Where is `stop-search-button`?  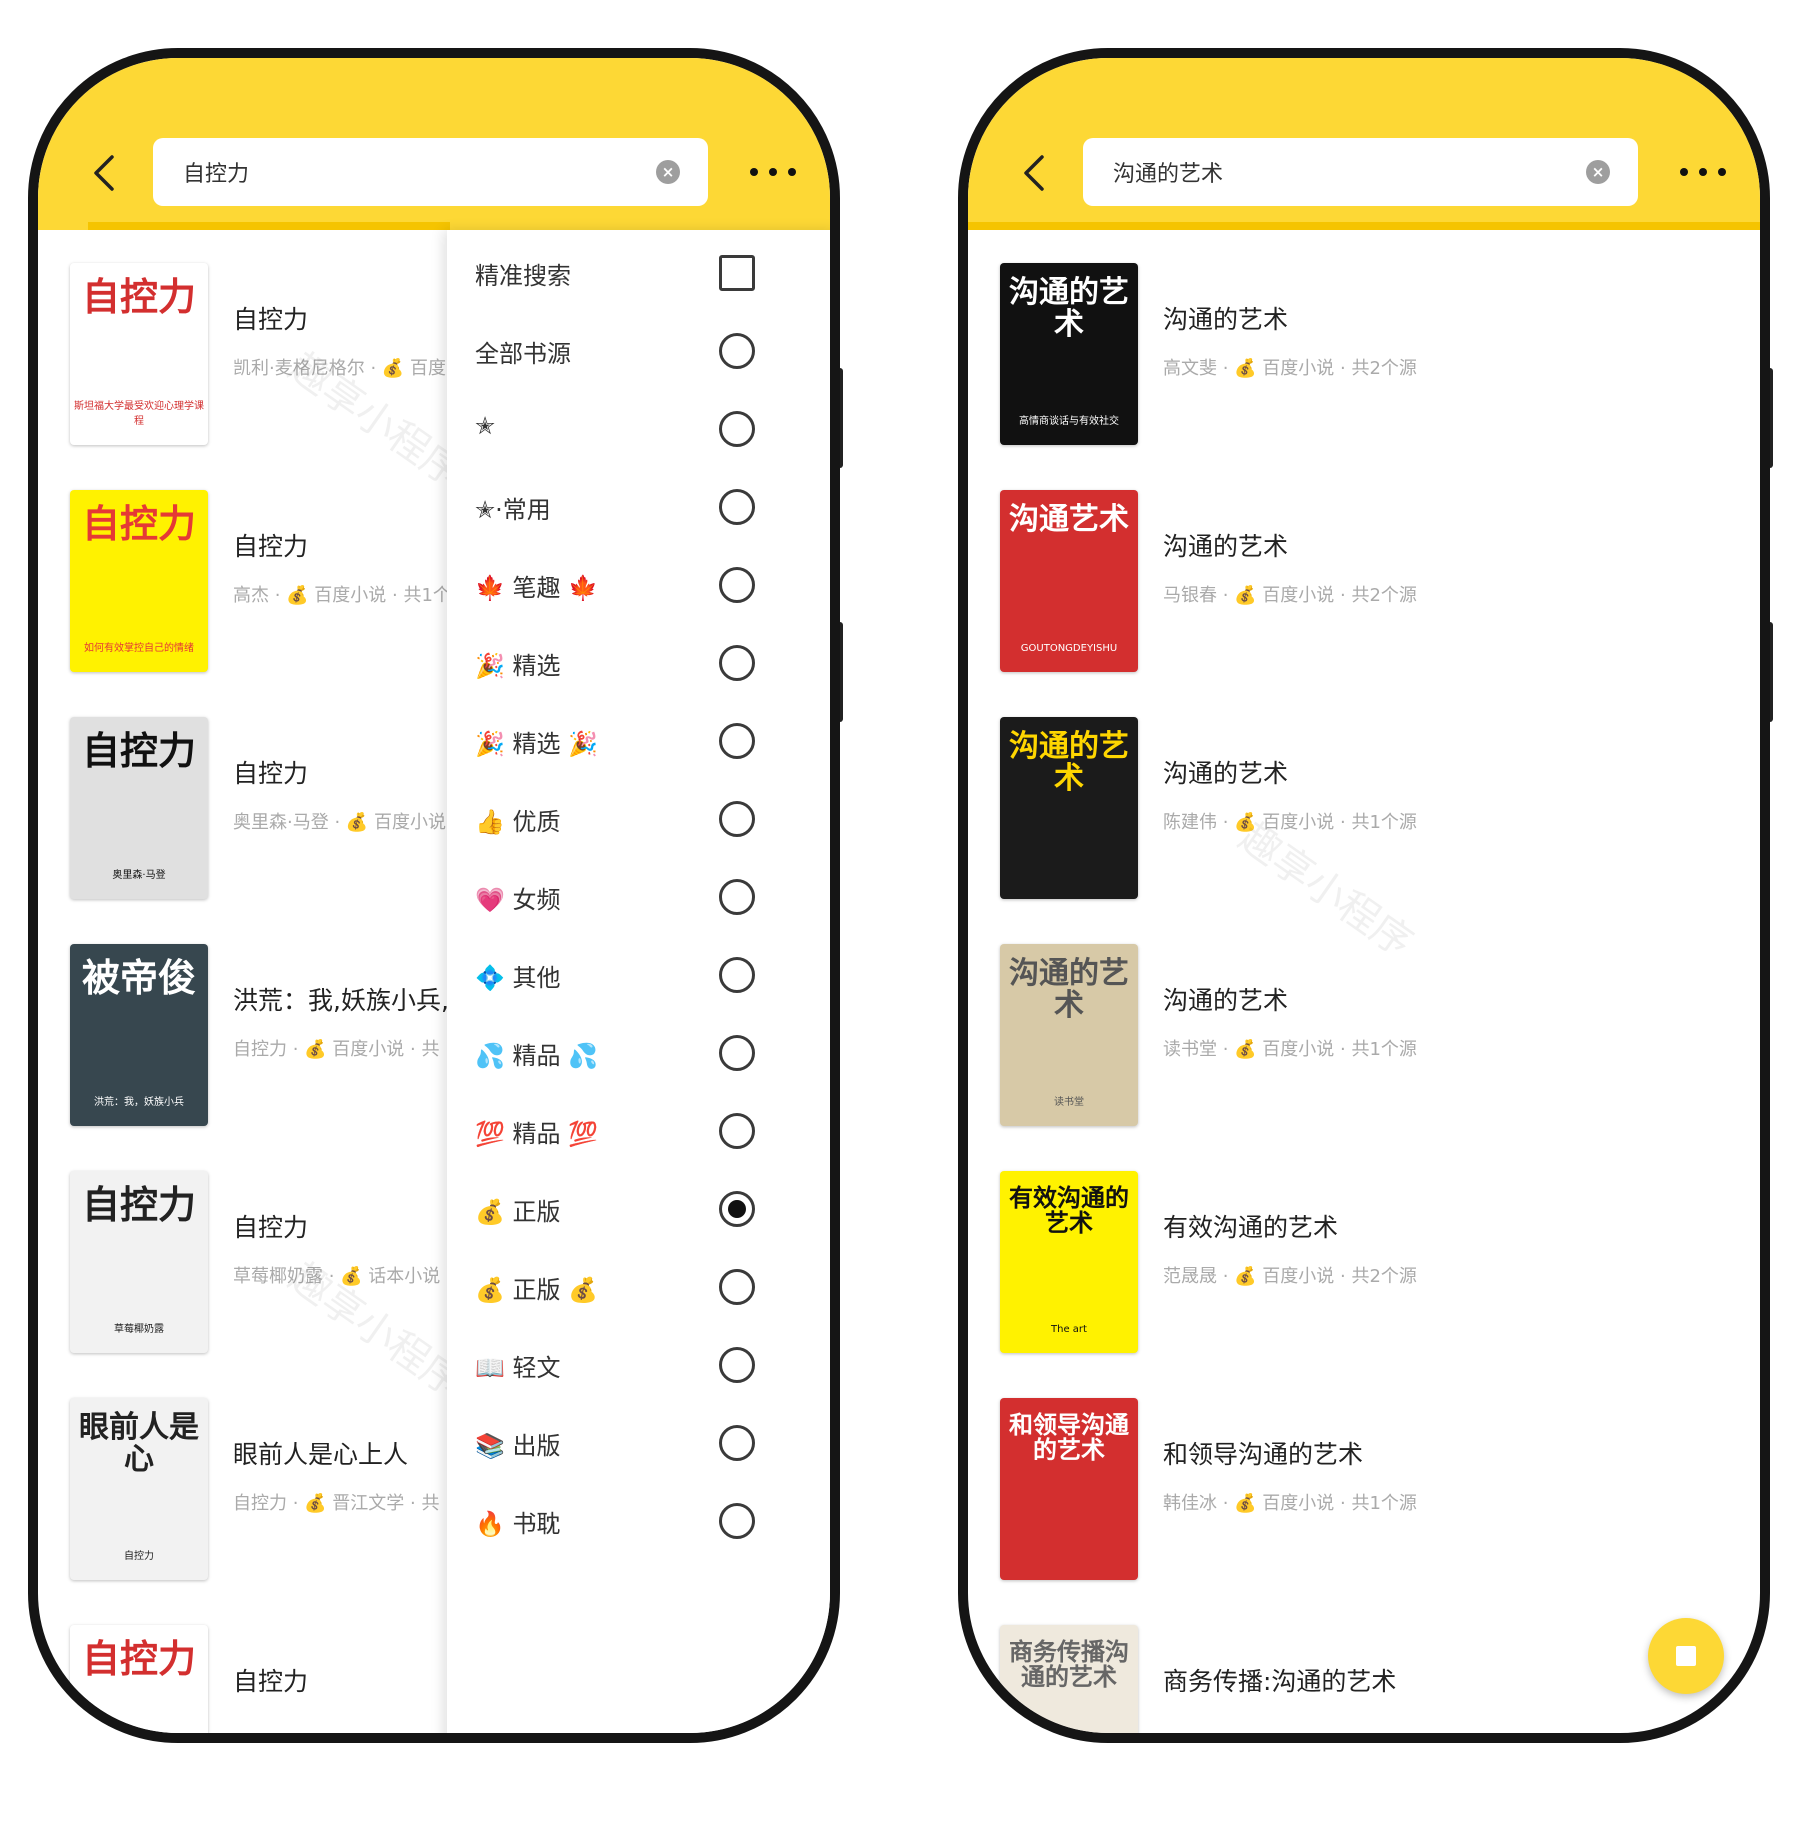
stop-search-button is located at coordinates (1686, 1656).